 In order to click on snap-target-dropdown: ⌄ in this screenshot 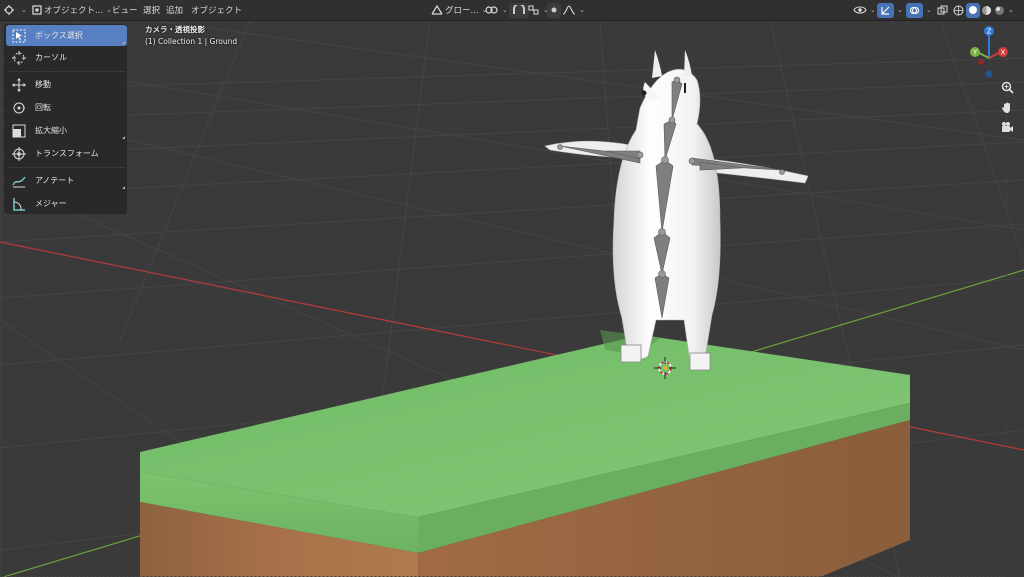, I will do `click(538, 10)`.